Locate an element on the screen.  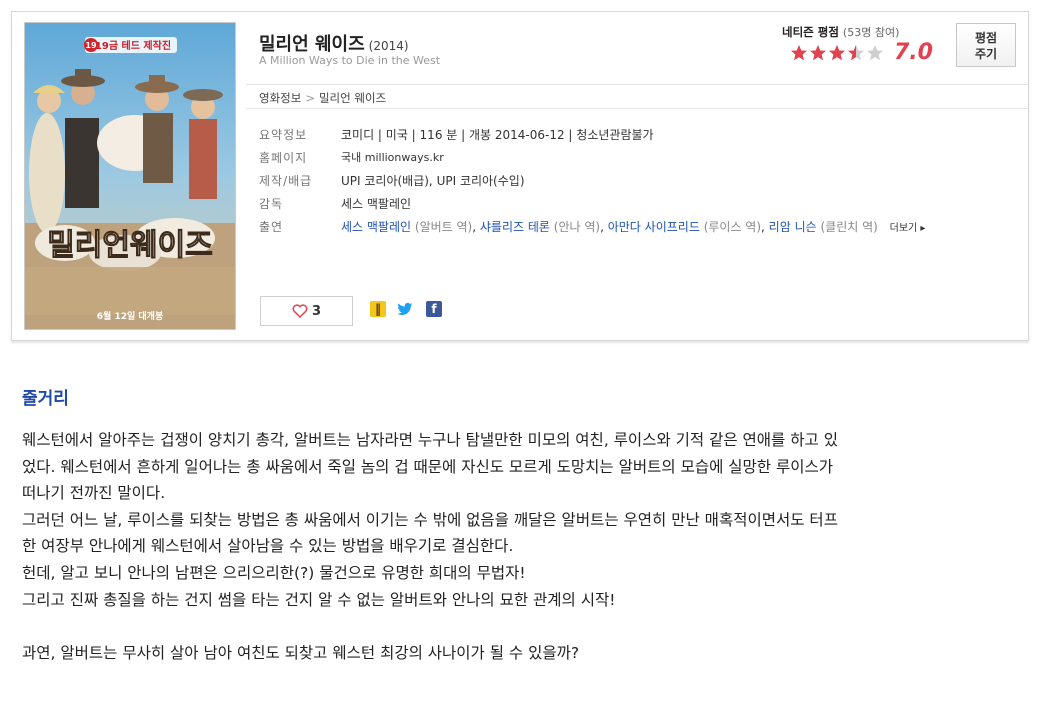
twitter-icon is located at coordinates (405, 309).